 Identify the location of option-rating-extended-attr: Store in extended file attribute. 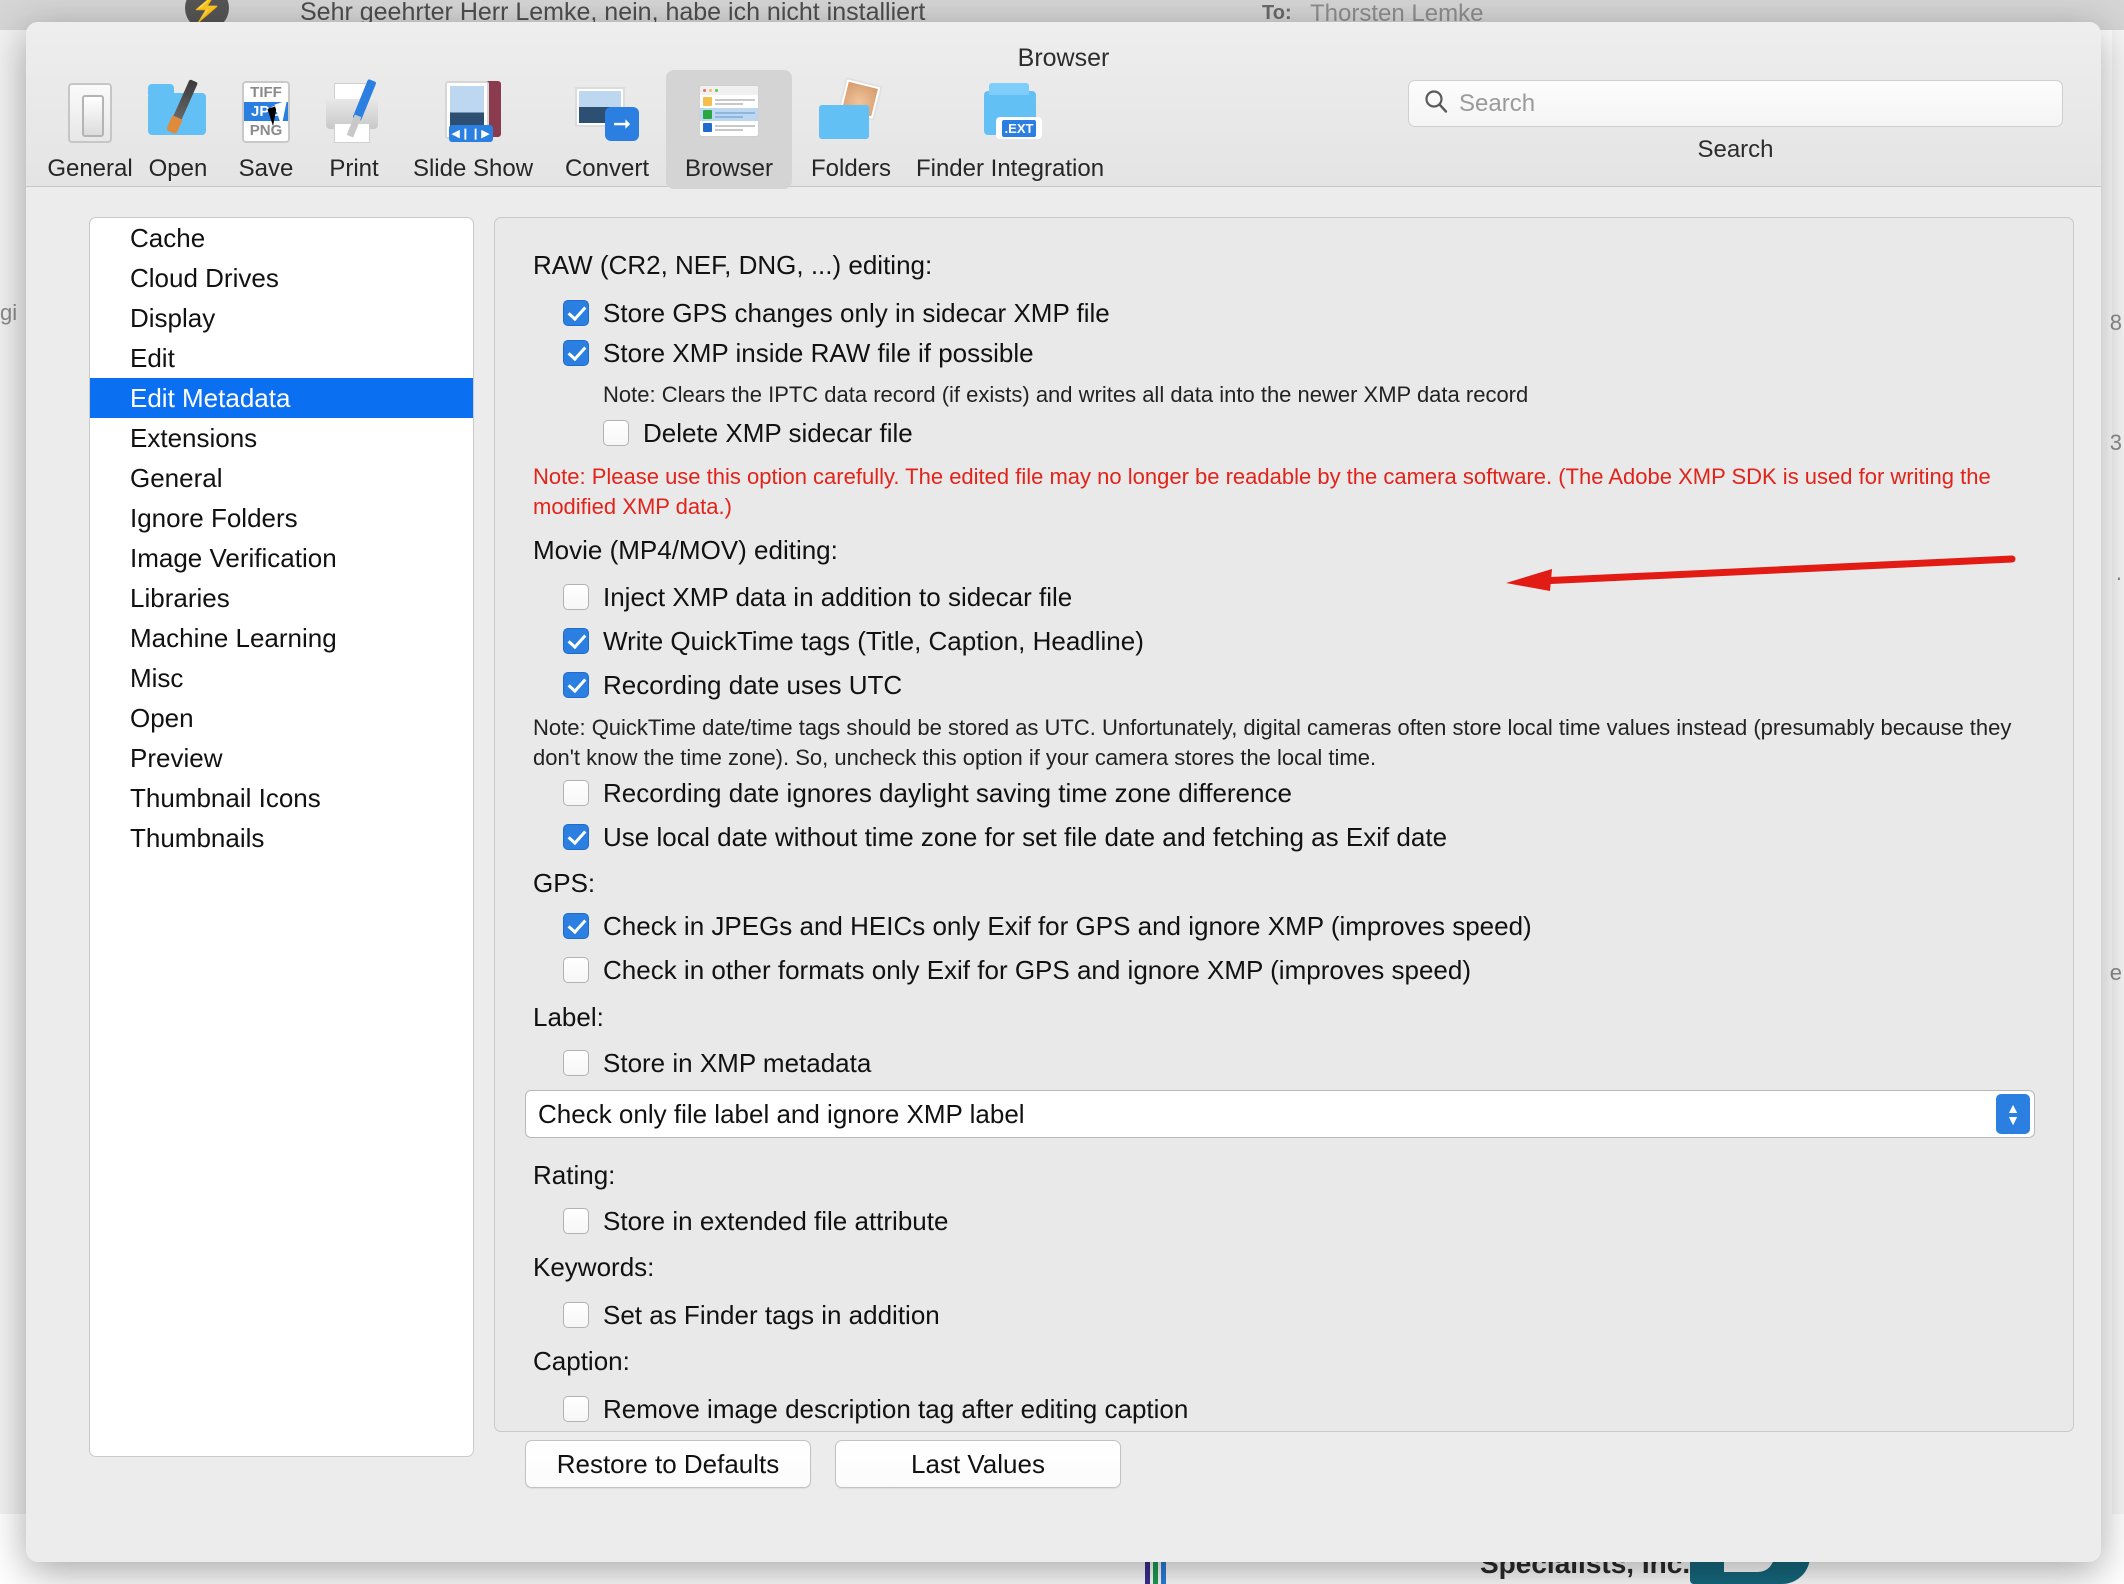
(755, 1221).